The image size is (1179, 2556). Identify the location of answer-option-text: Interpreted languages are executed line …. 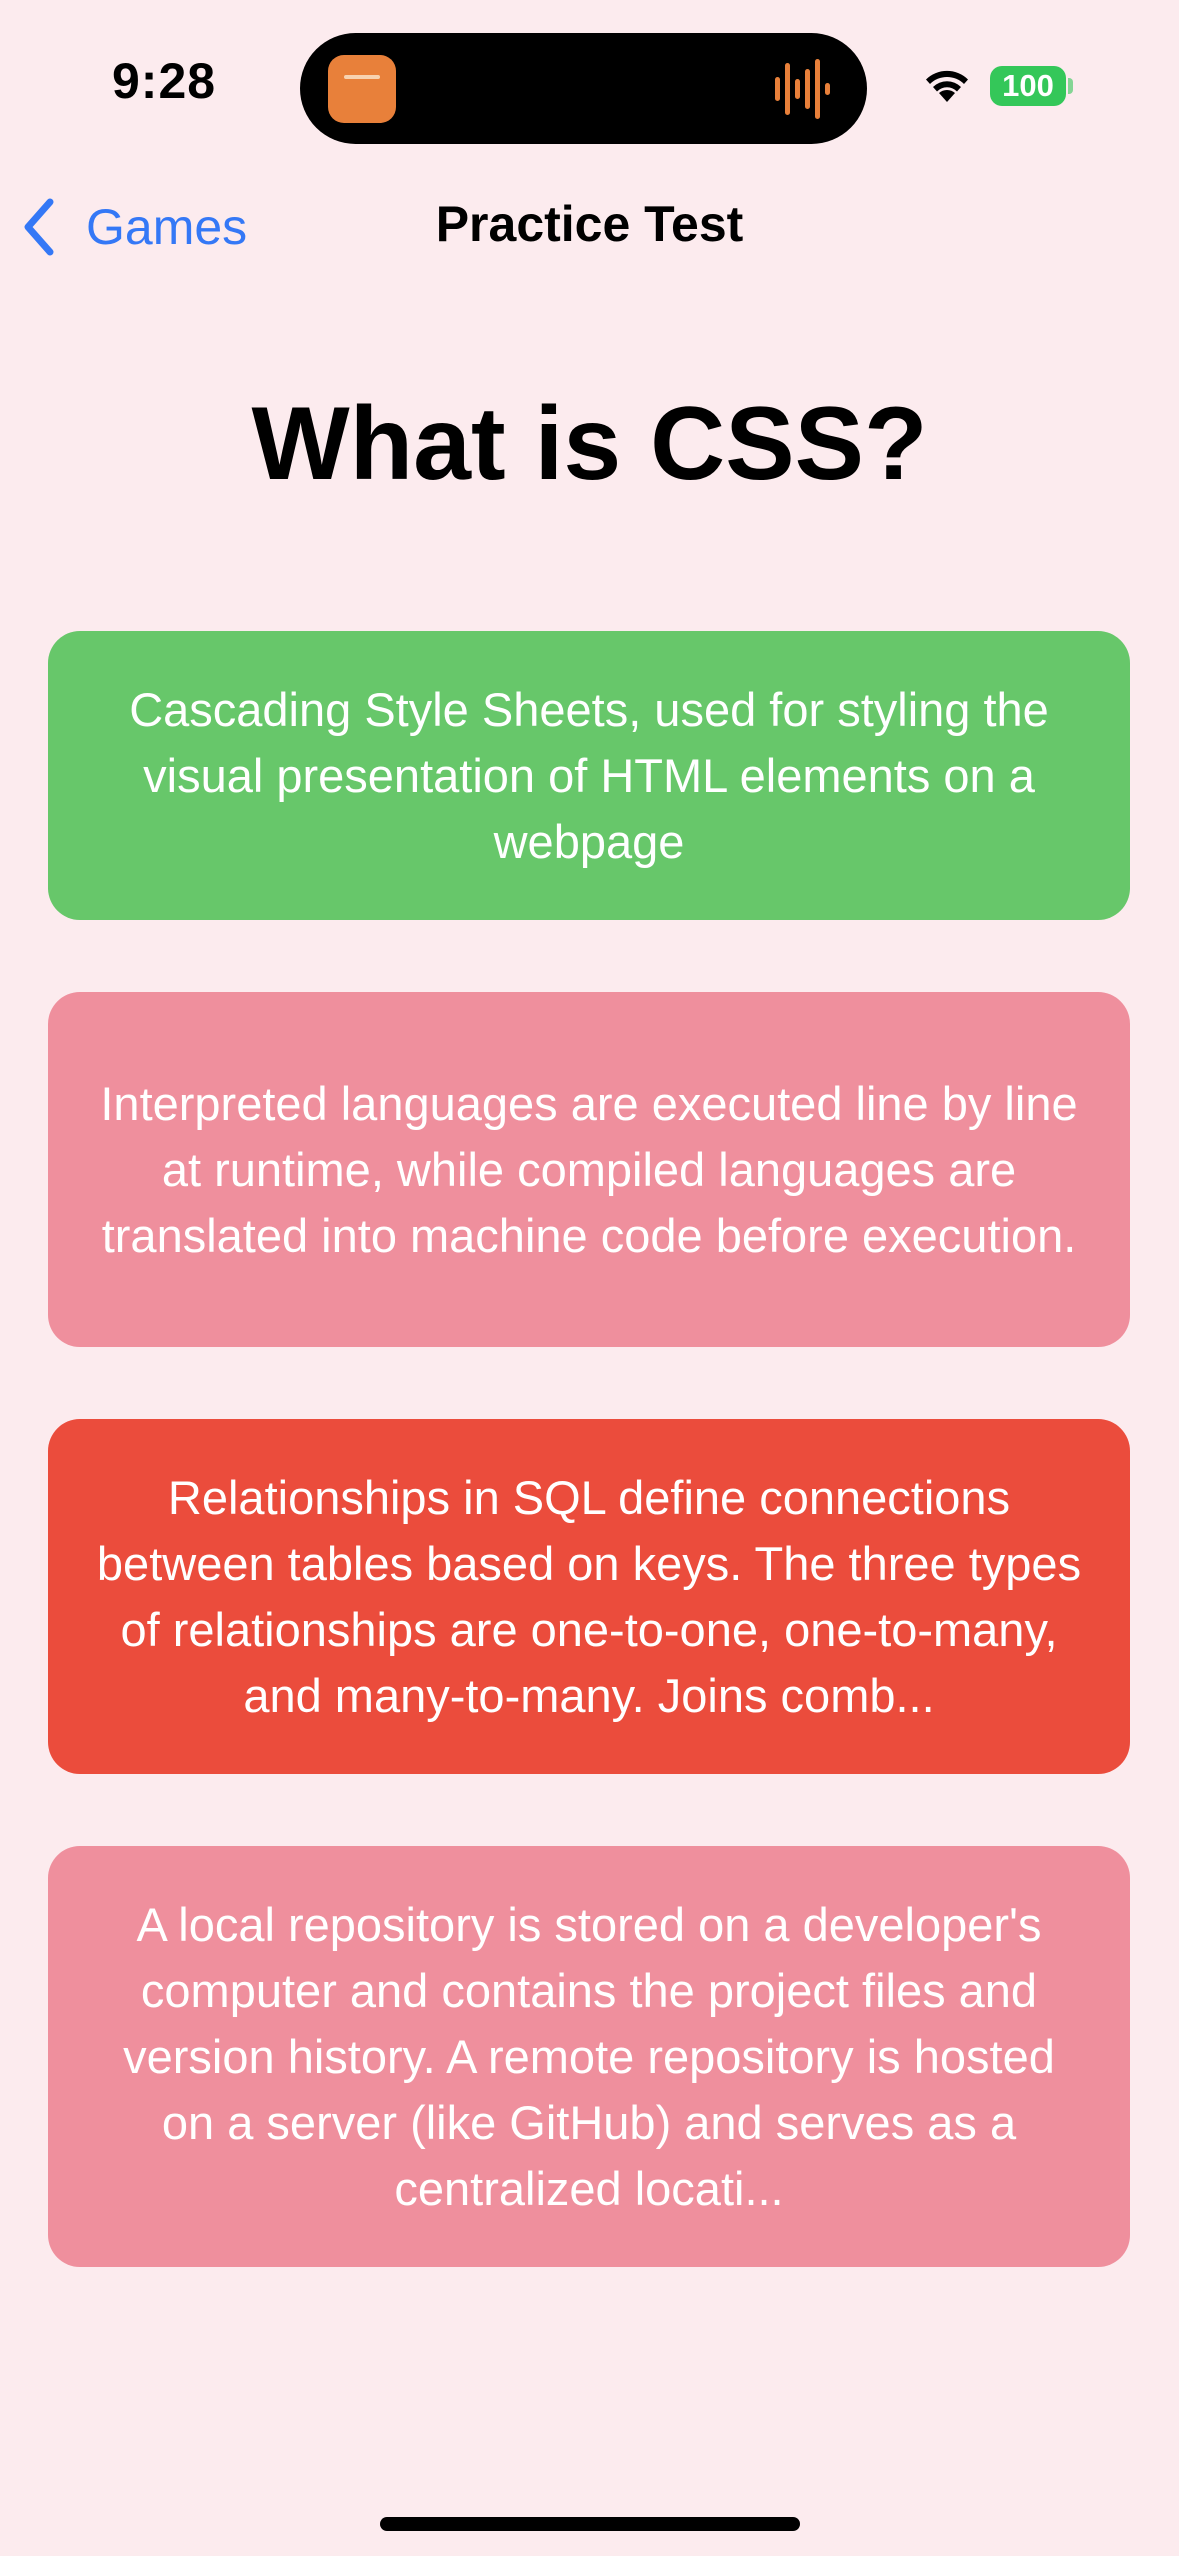
(589, 1169).